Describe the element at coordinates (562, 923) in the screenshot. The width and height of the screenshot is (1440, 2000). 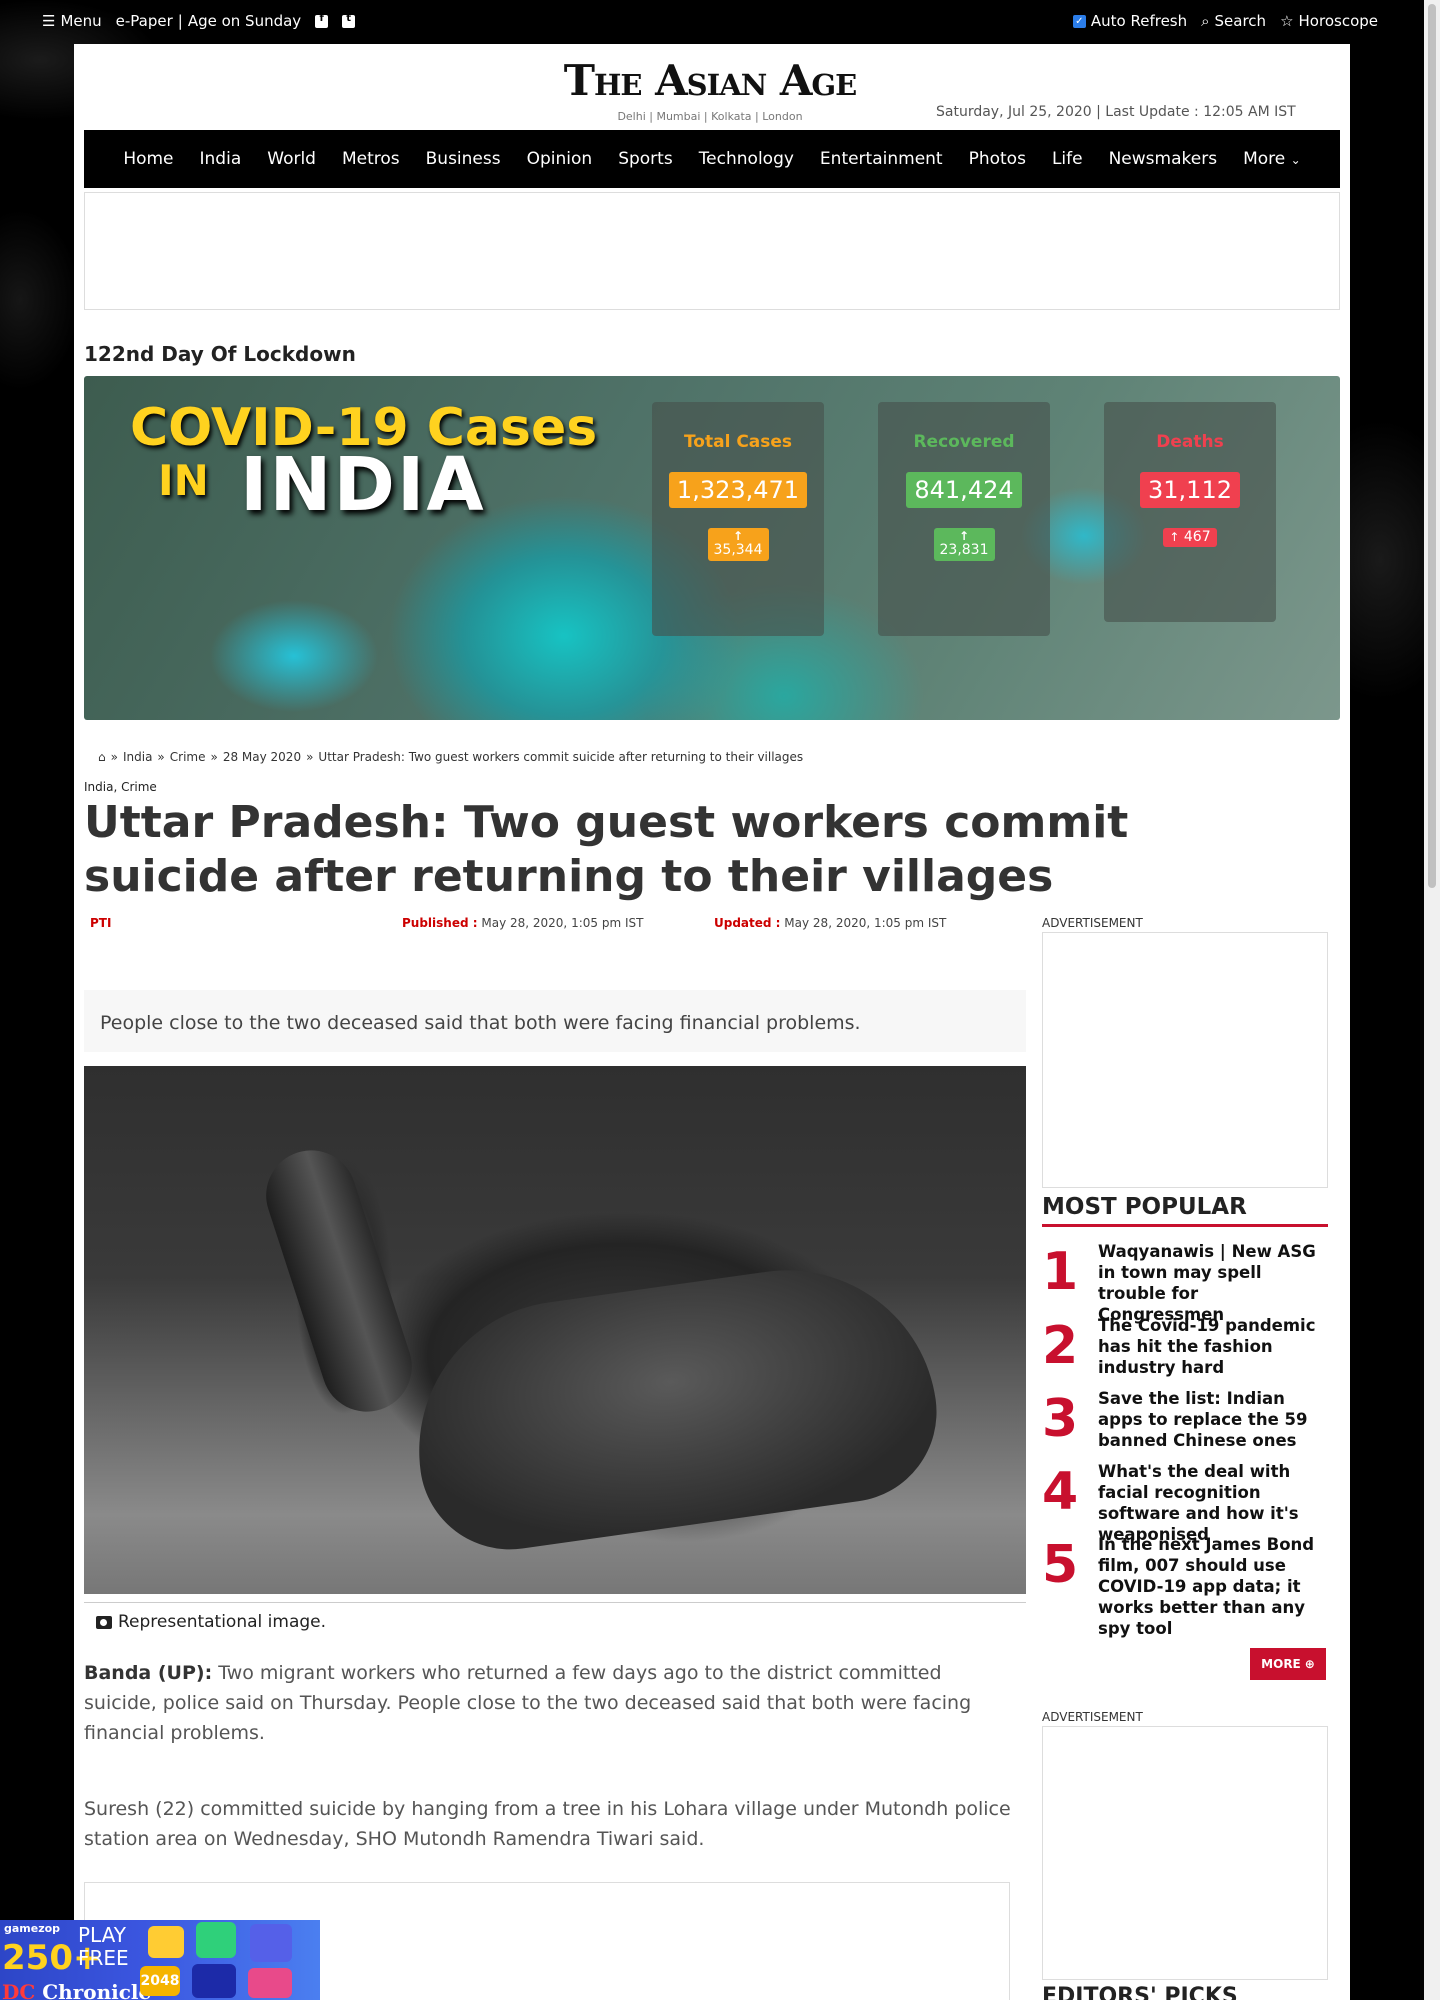
I see `published-value: May 28, 2020, 1:05 pm IST` at that location.